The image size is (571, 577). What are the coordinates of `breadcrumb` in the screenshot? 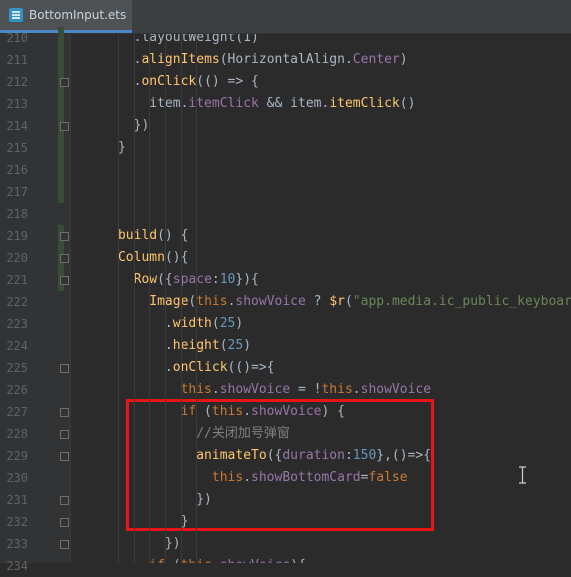 It's located at (351, 2).